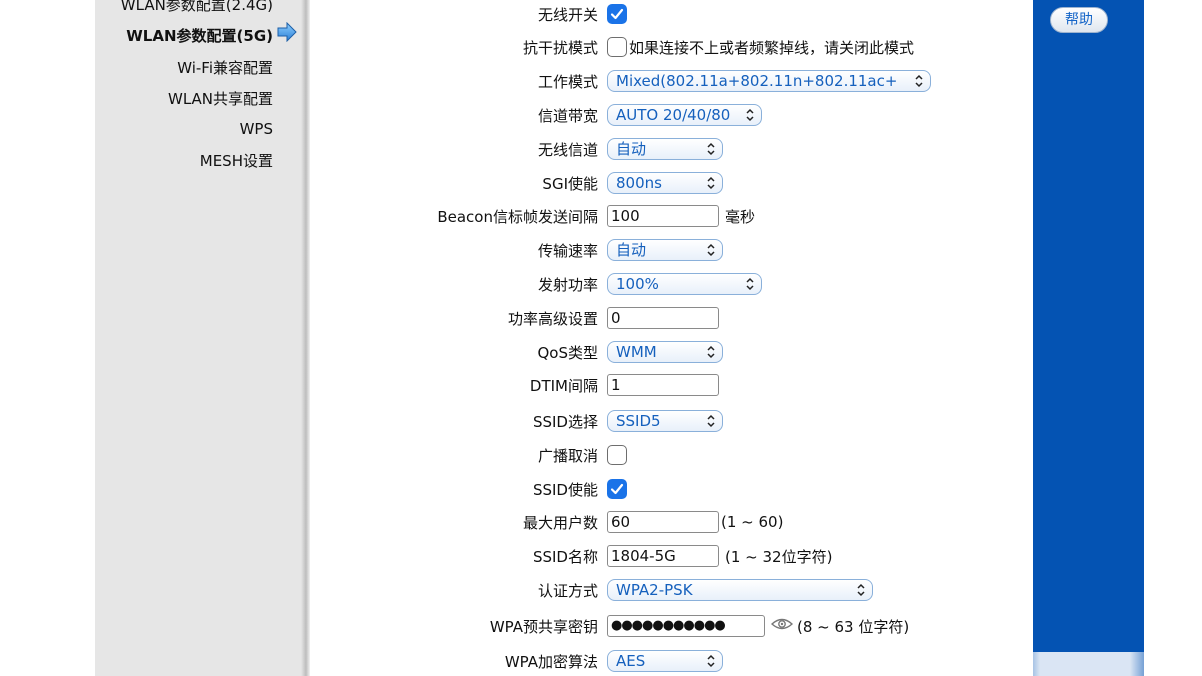 This screenshot has height=676, width=1202. I want to click on eye-icon, so click(782, 626).